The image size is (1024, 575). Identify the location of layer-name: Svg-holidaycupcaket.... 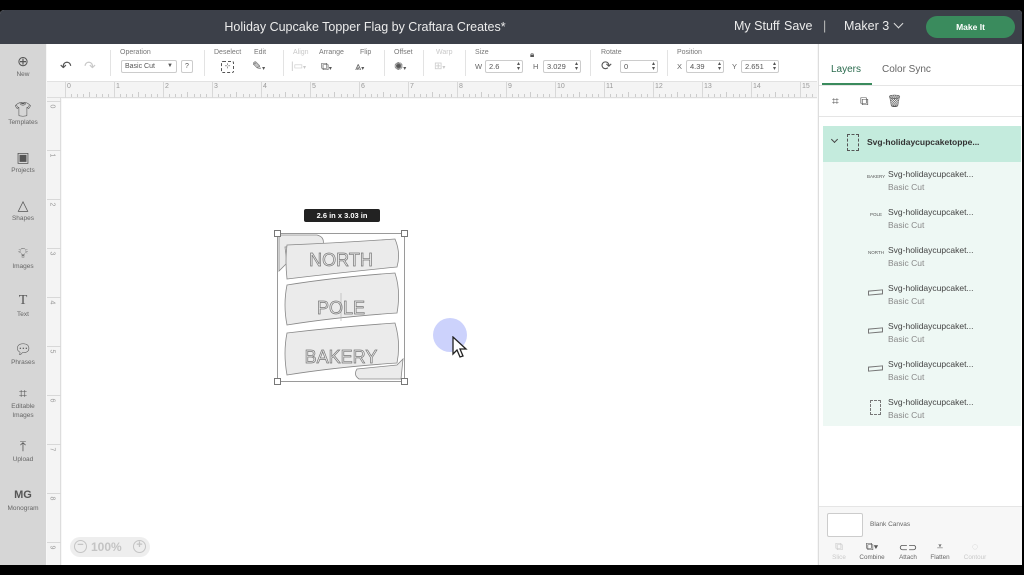
(931, 288).